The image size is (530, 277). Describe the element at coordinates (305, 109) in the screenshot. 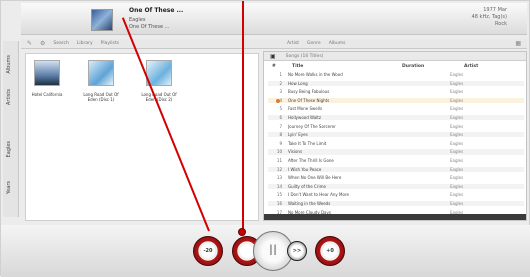

I see `track-title: Fast Mone Swells` at that location.